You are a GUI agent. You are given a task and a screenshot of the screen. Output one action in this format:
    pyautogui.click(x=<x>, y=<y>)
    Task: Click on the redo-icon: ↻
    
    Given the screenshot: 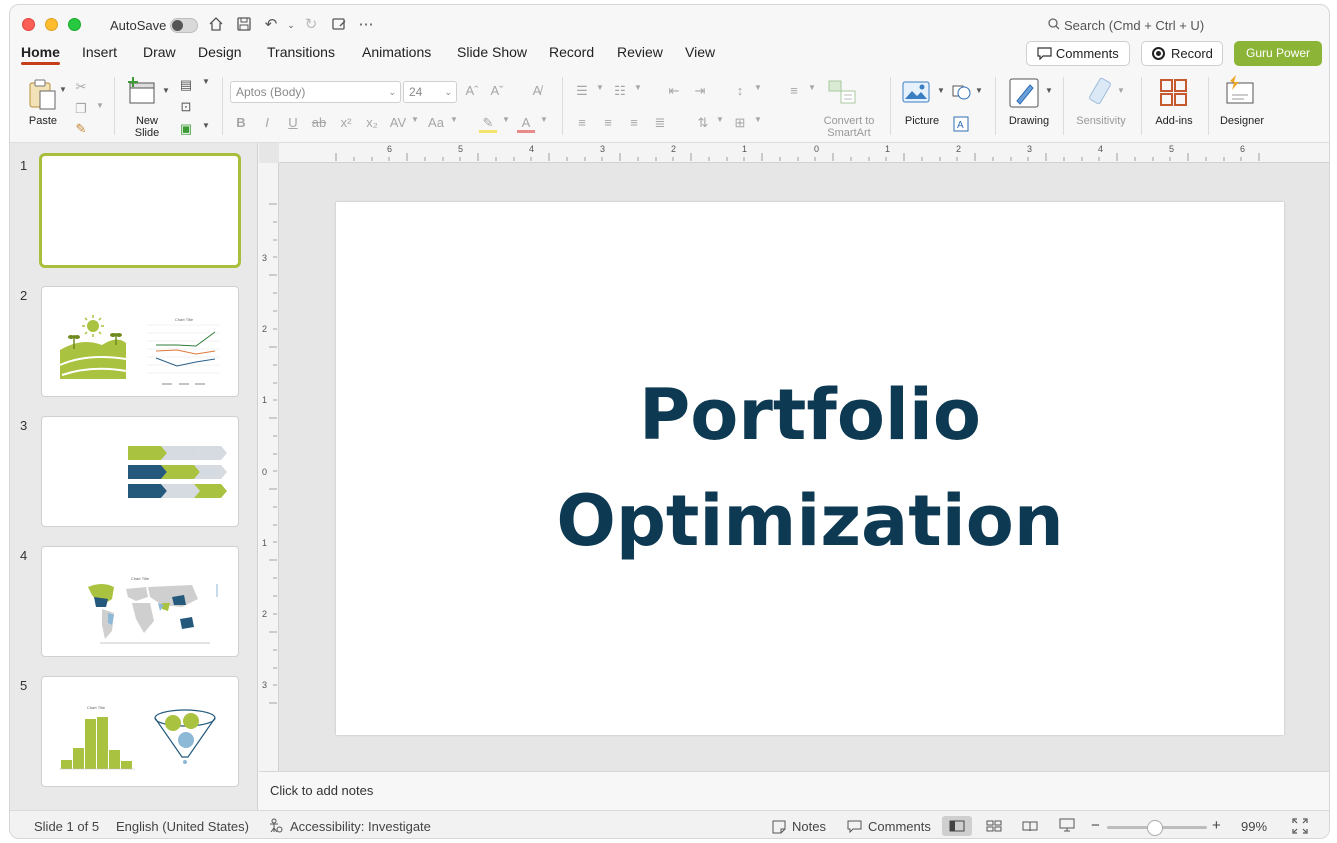 What is the action you would take?
    pyautogui.click(x=311, y=25)
    